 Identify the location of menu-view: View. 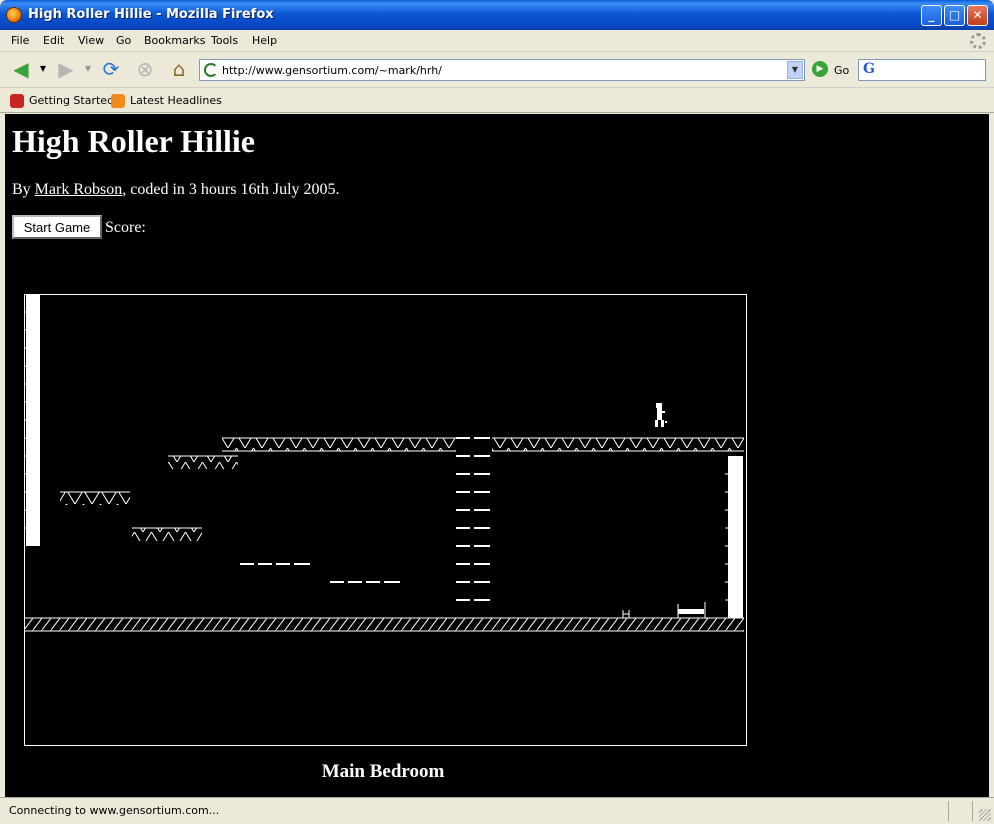
(91, 40).